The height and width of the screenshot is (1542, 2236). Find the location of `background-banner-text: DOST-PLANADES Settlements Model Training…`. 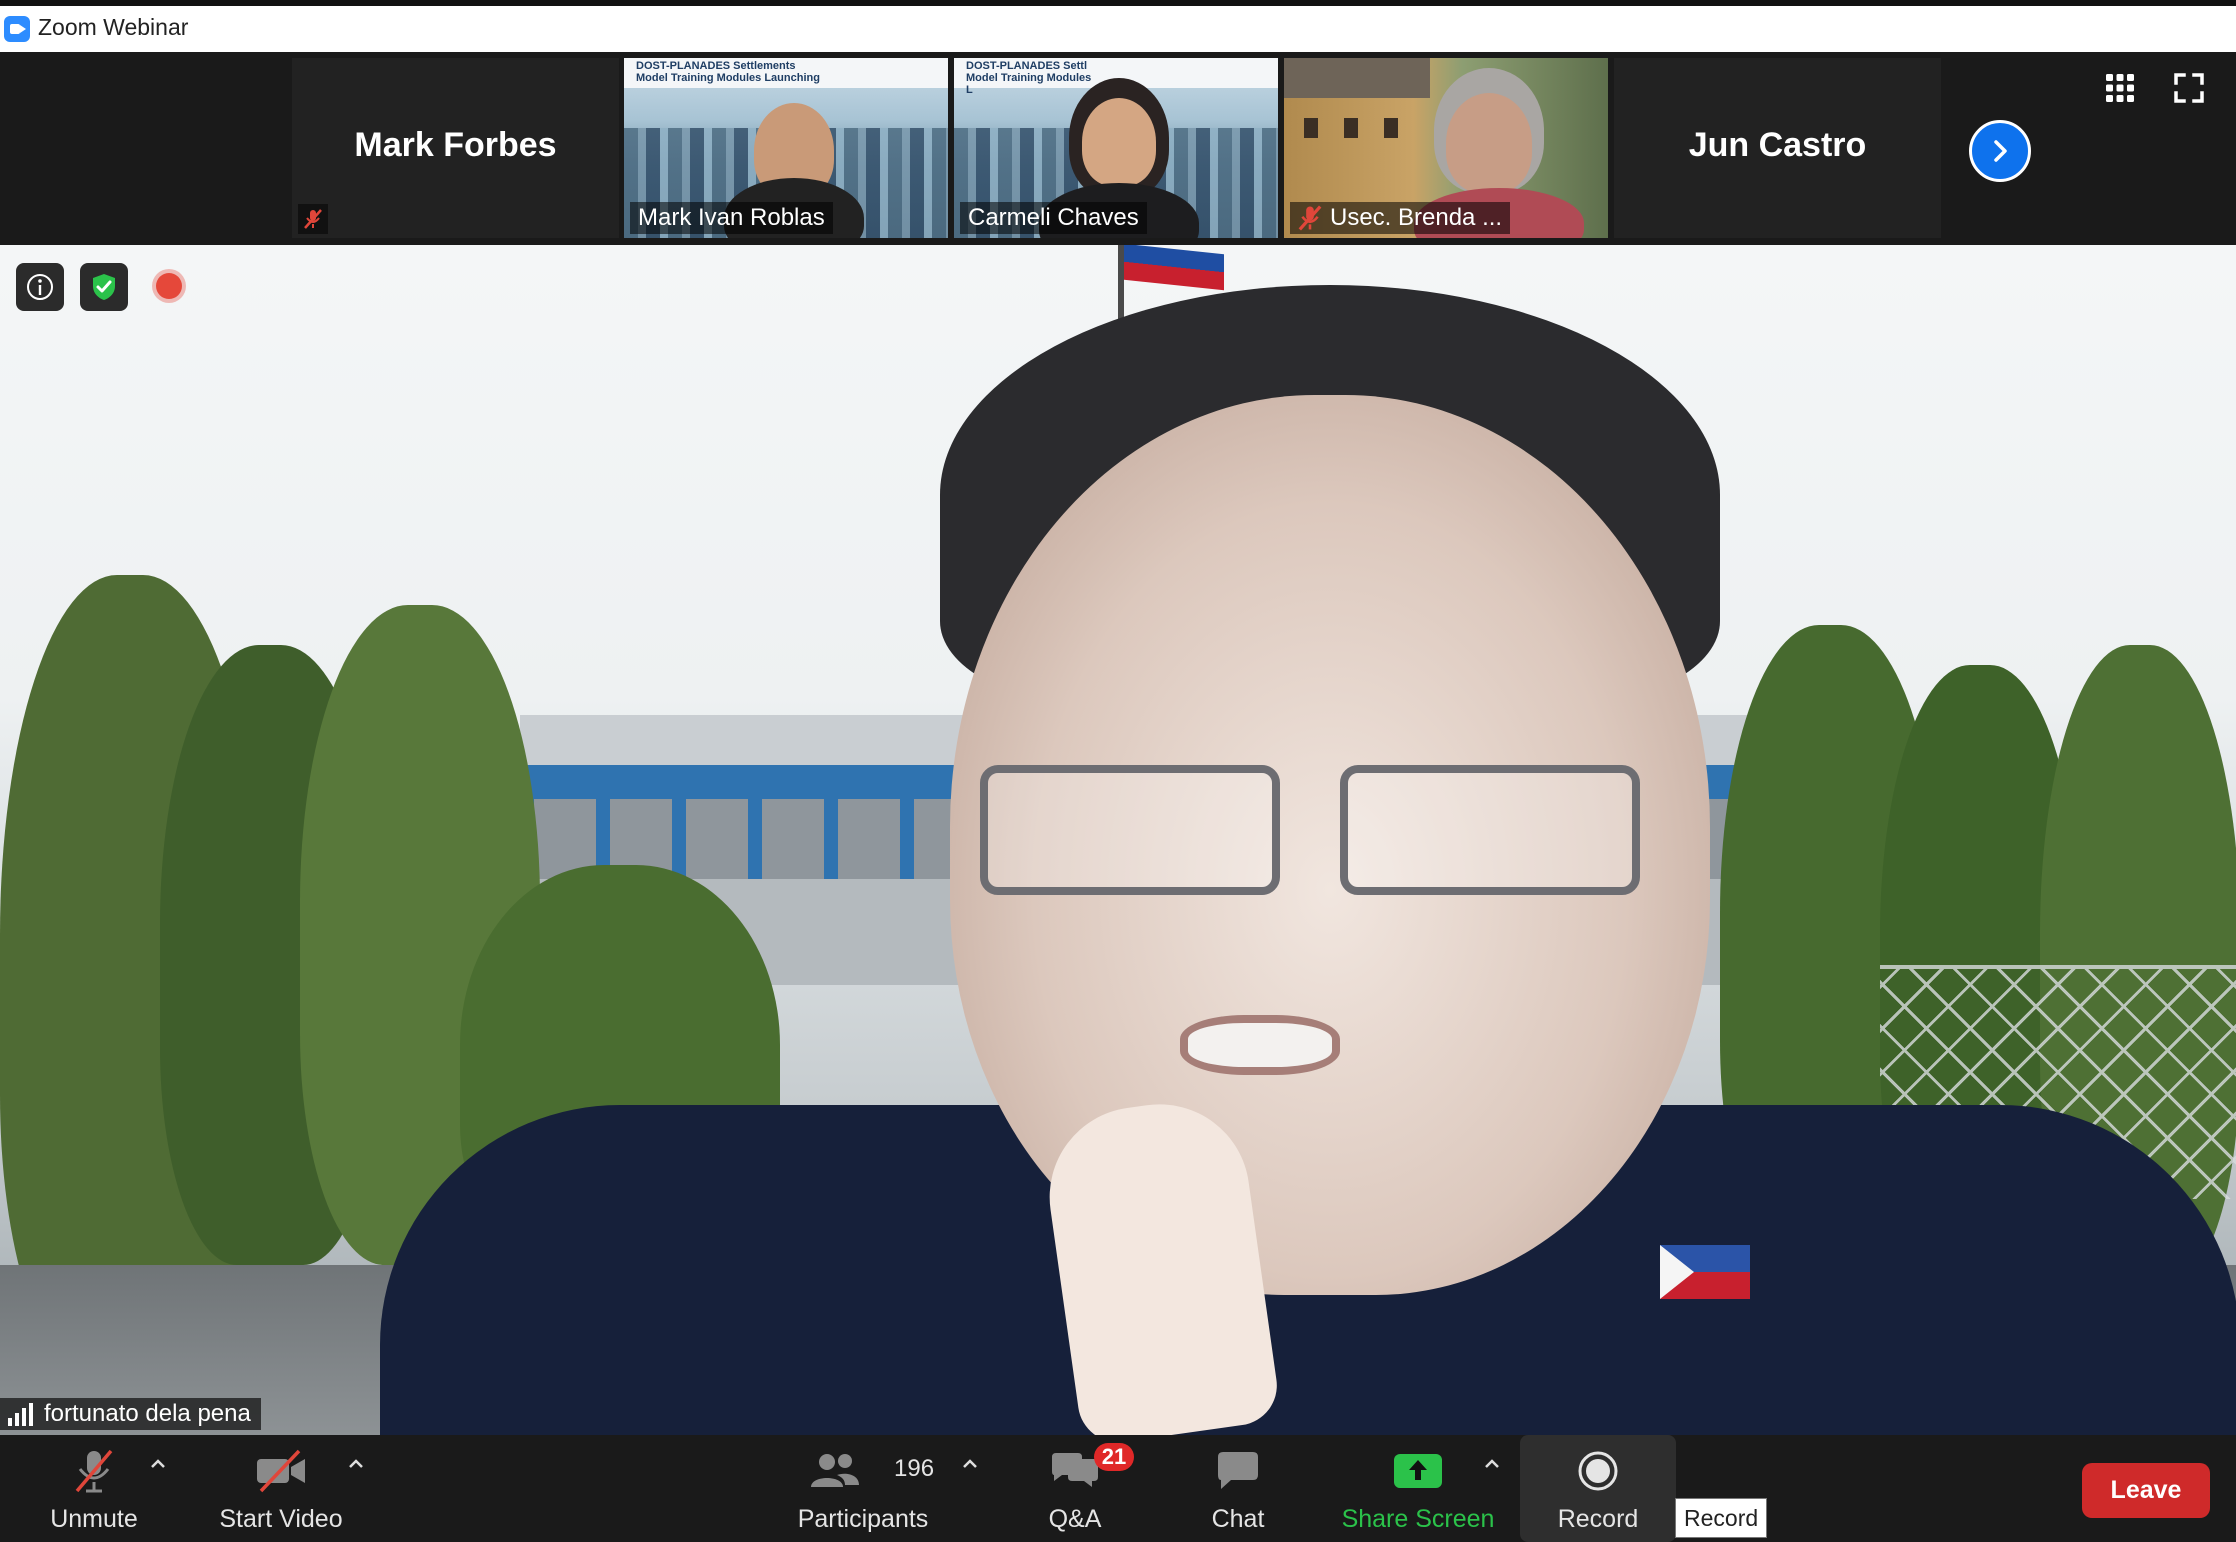

background-banner-text: DOST-PLANADES Settlements Model Training… is located at coordinates (728, 72).